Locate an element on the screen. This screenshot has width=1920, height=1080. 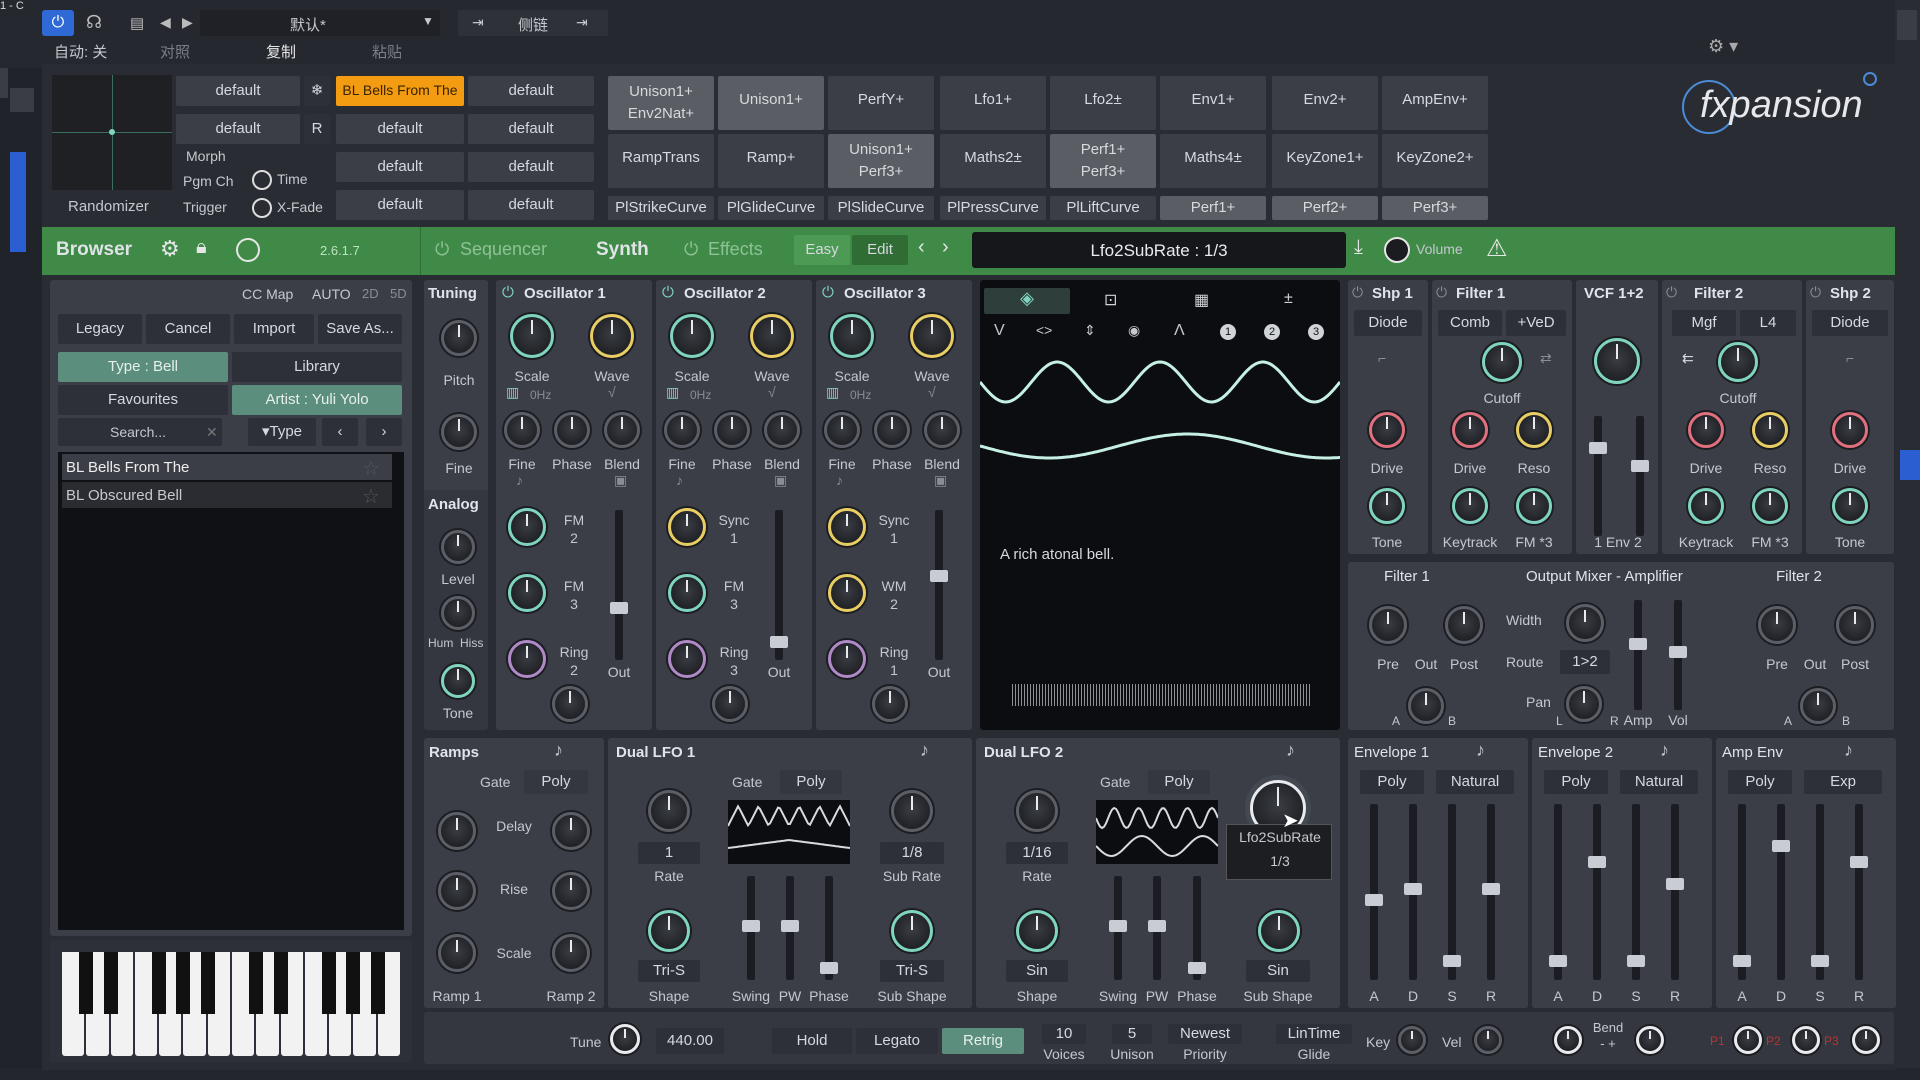
shp1-type-button: Diode is located at coordinates (1388, 323).